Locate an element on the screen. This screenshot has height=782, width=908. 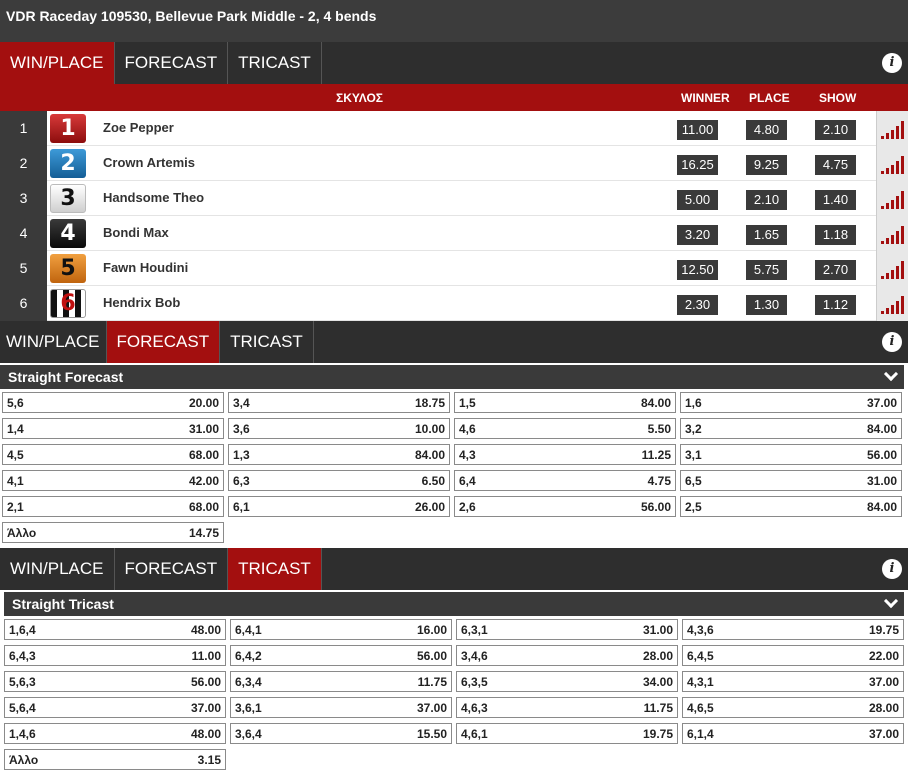
tricast-odds-cell: 3,6,4 15.50 is located at coordinates (341, 733).